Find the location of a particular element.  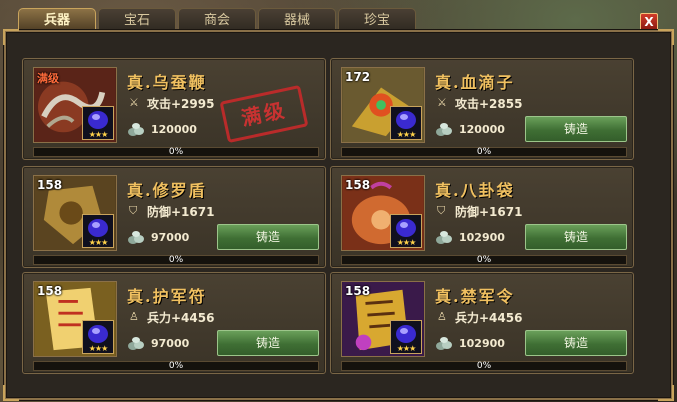

item-stat: 攻击+2995 is located at coordinates (181, 104).